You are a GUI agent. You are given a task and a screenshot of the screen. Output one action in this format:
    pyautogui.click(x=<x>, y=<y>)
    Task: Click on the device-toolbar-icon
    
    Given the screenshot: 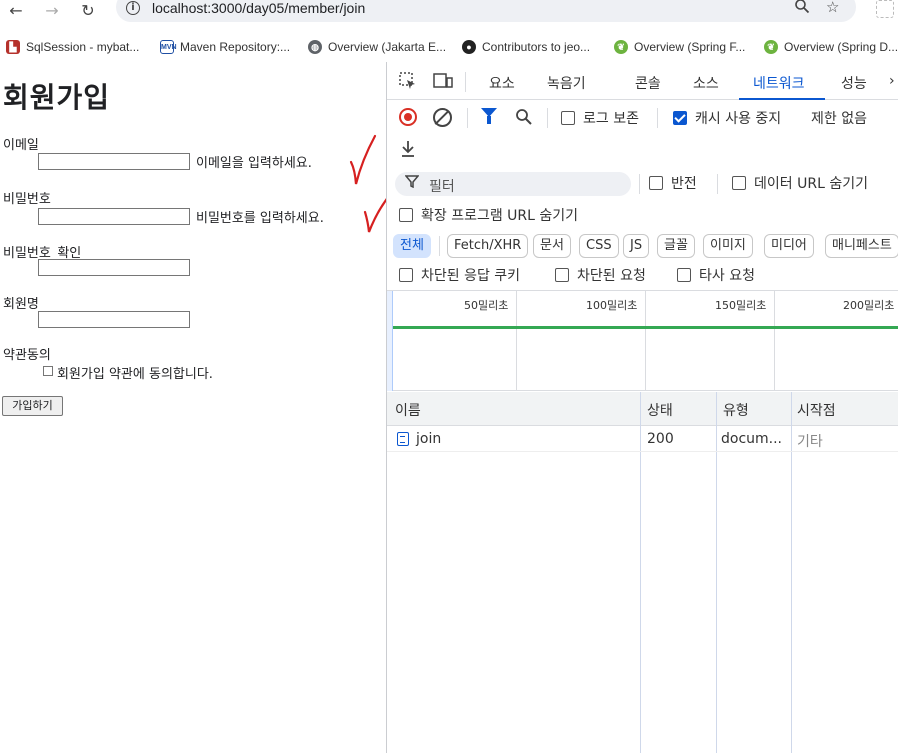 What is the action you would take?
    pyautogui.click(x=443, y=83)
    